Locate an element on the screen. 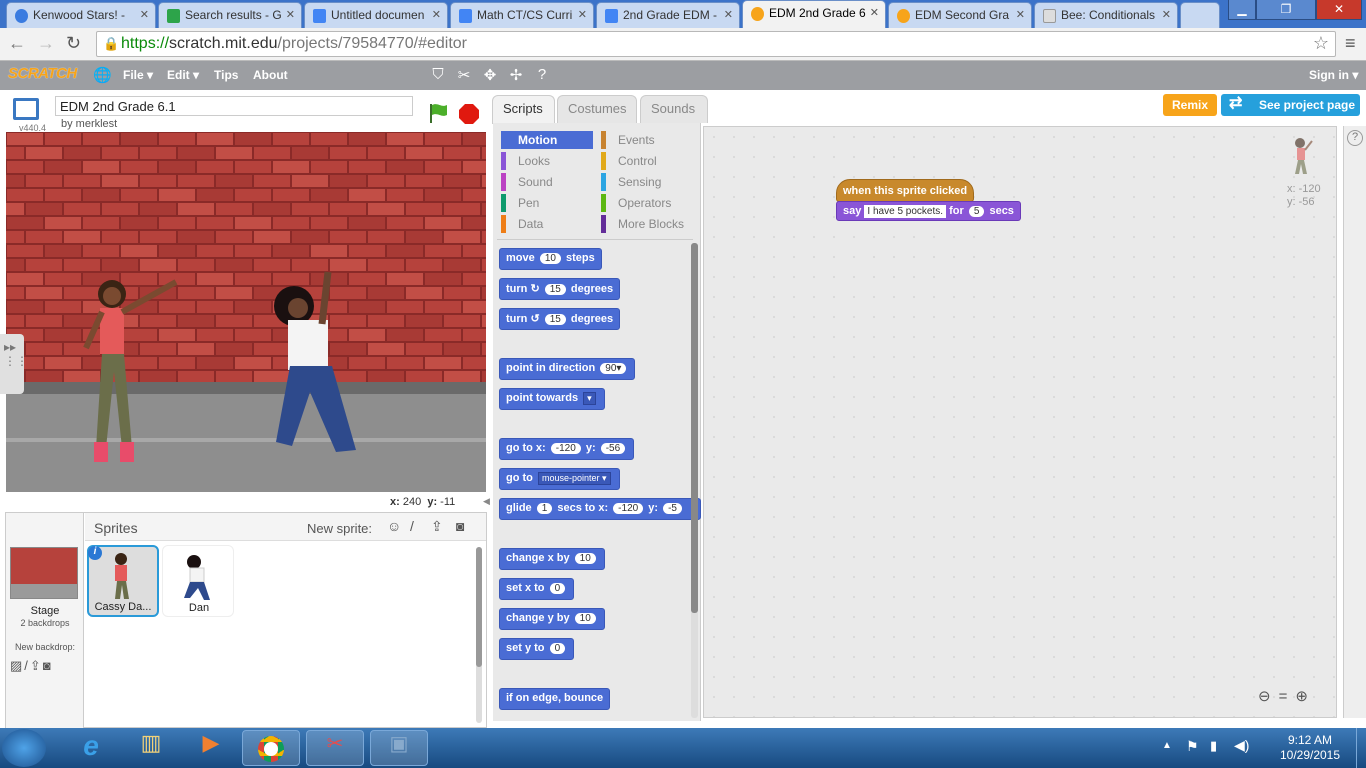 The width and height of the screenshot is (1366, 768). category-sound: Sound is located at coordinates (547, 182).